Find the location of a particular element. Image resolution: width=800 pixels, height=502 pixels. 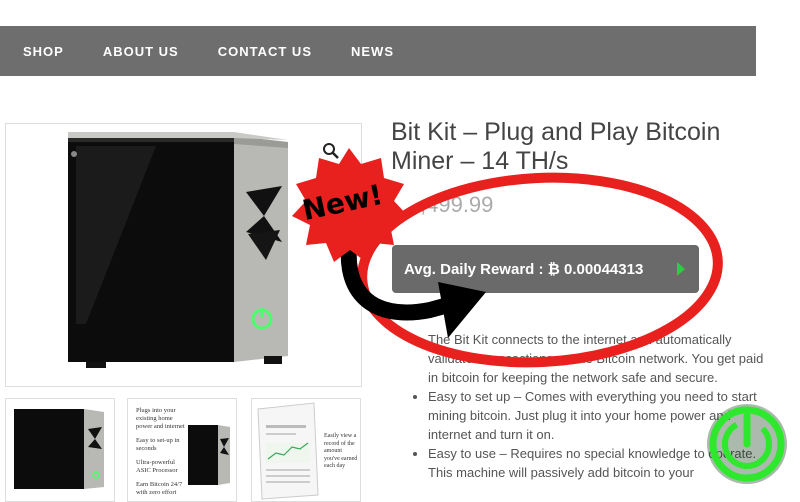

thumb-feature-text: Easy to set-up in seconds is located at coordinates (158, 444).